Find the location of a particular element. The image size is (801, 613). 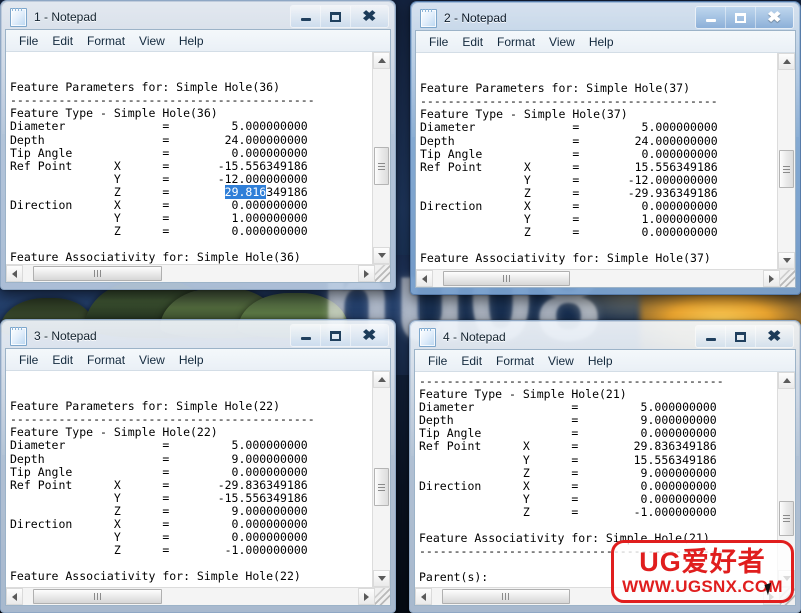

title-bar: 3 - Notepad ✖ is located at coordinates (198, 336).